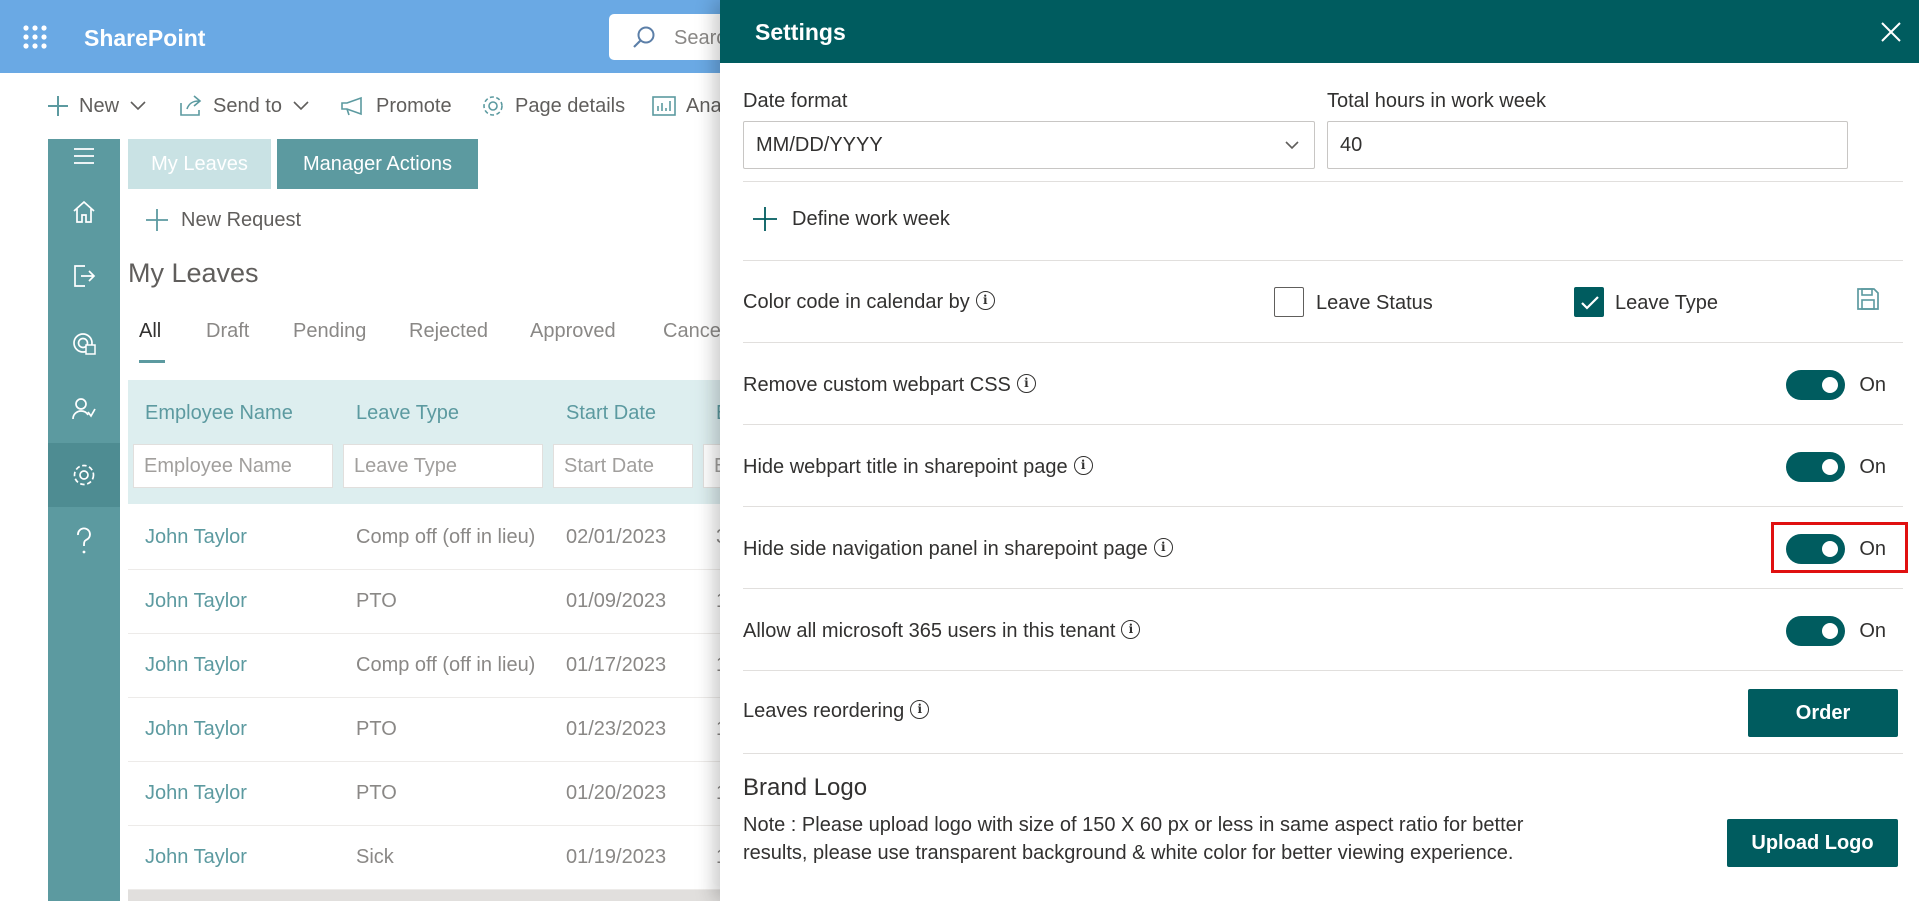  Describe the element at coordinates (199, 164) in the screenshot. I see `tab-my-leaves: My Leaves` at that location.